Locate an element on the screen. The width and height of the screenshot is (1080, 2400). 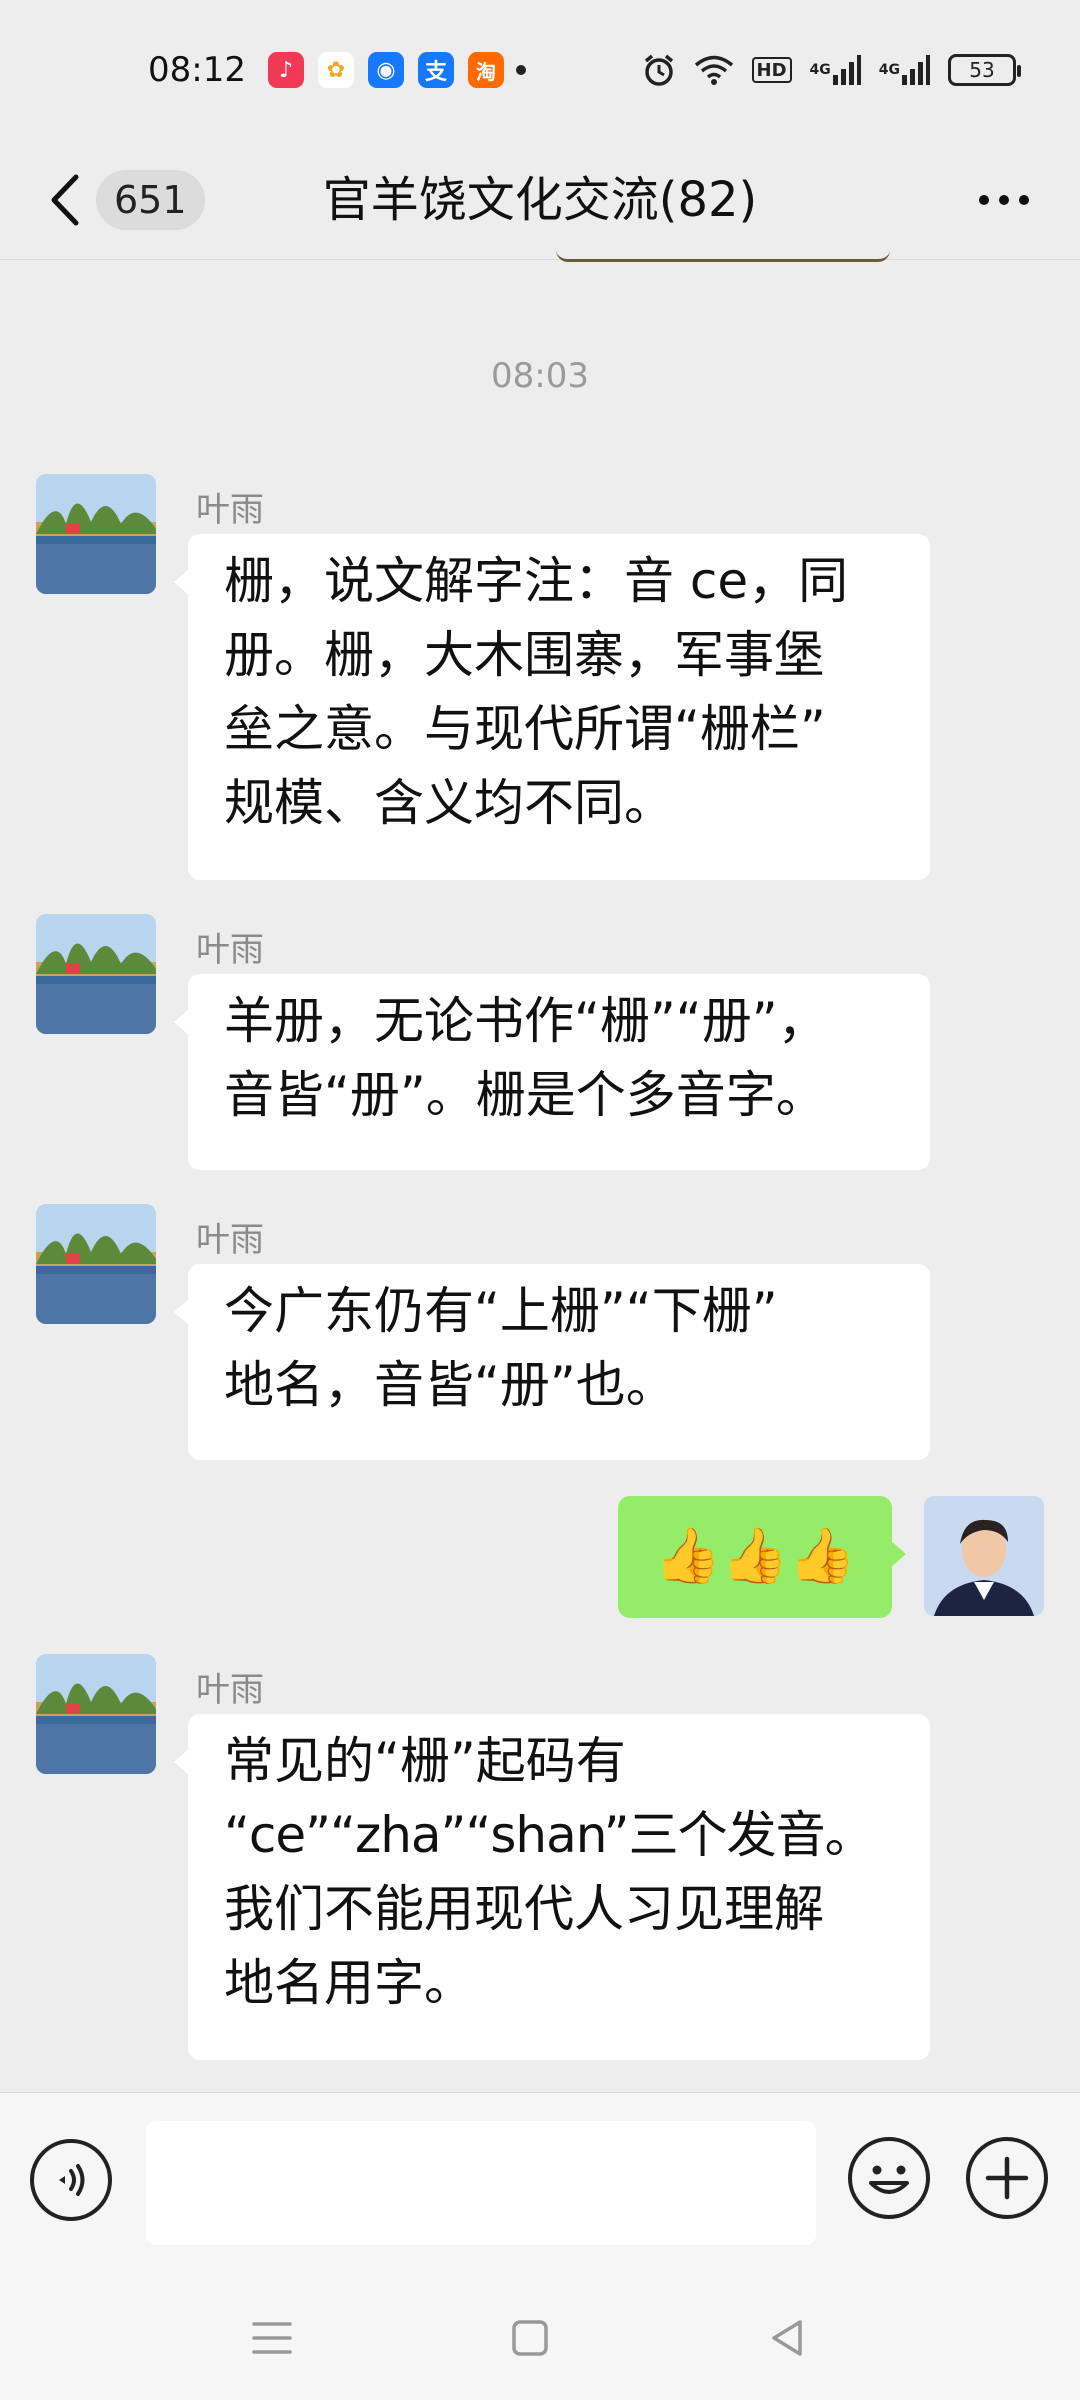
music-app-icon: ♪ is located at coordinates (285, 70).